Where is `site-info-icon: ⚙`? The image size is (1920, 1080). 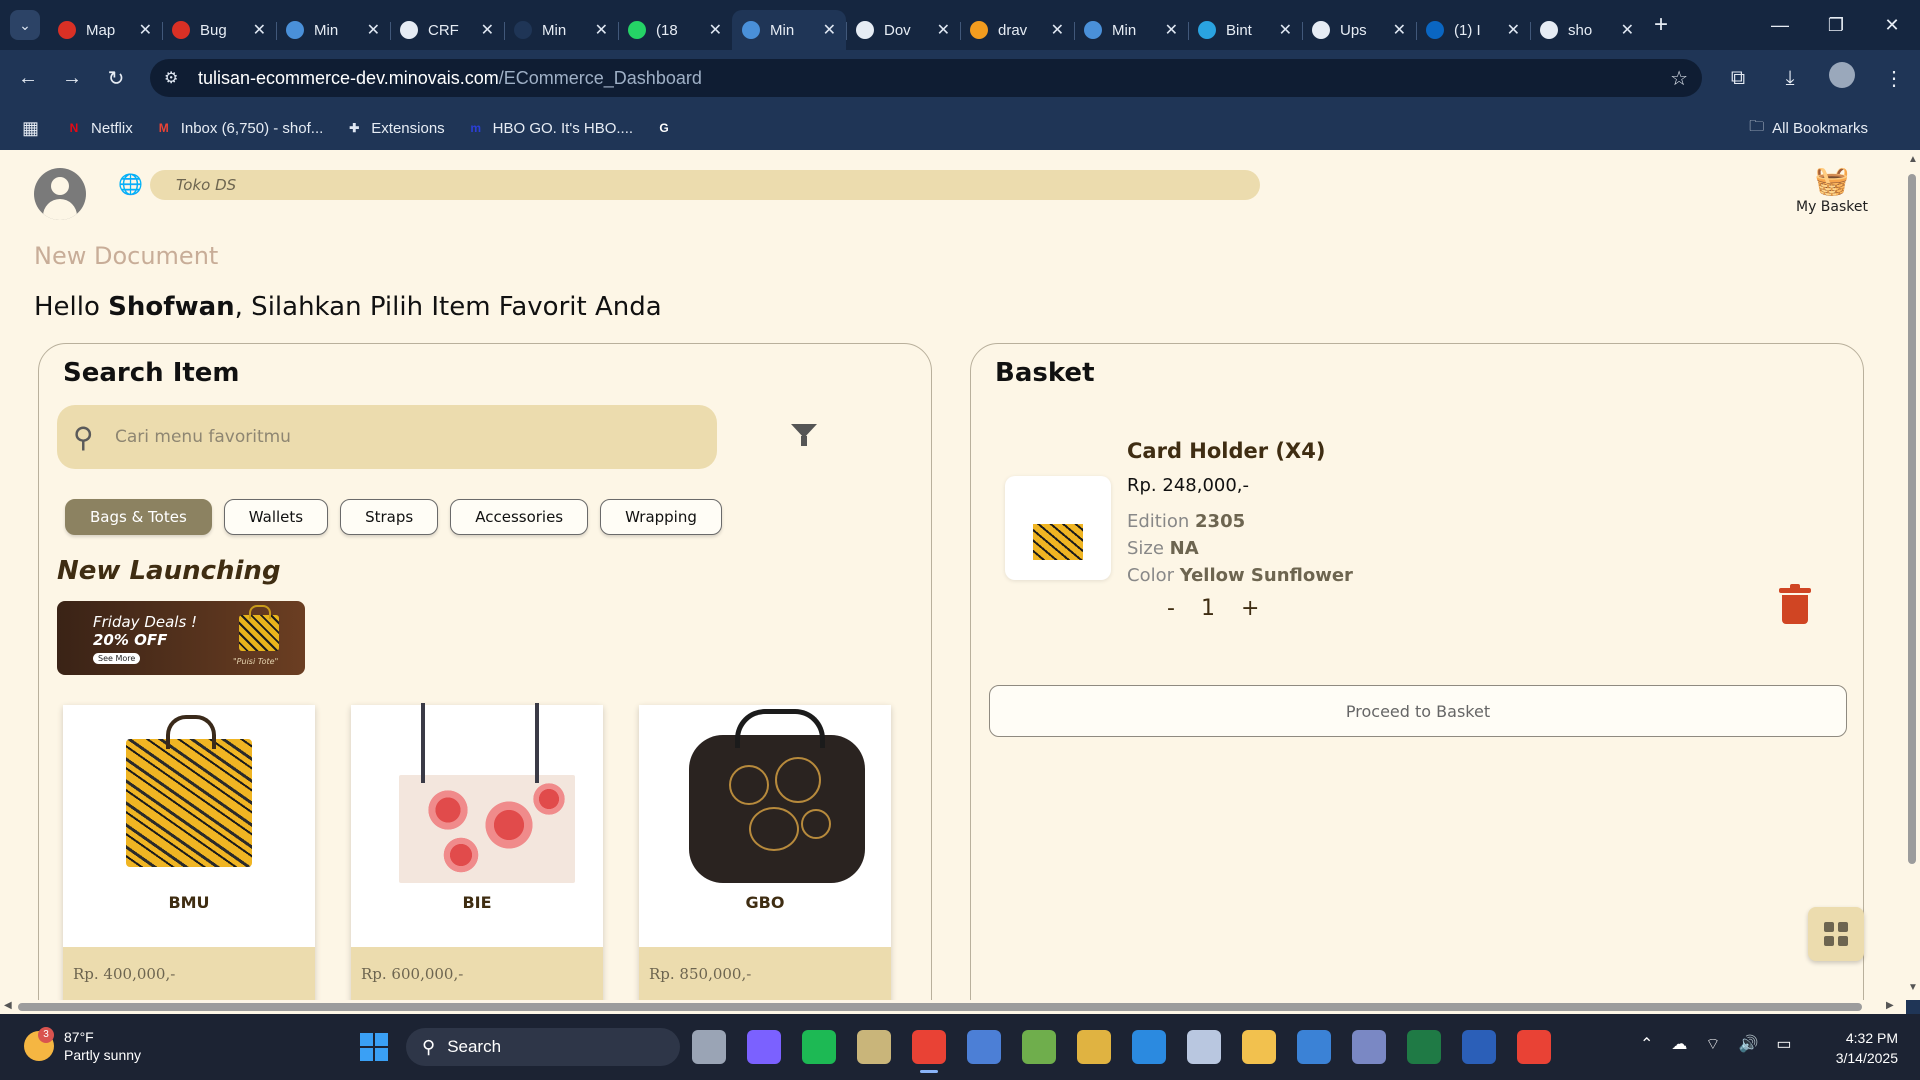
site-info-icon: ⚙ is located at coordinates (171, 78).